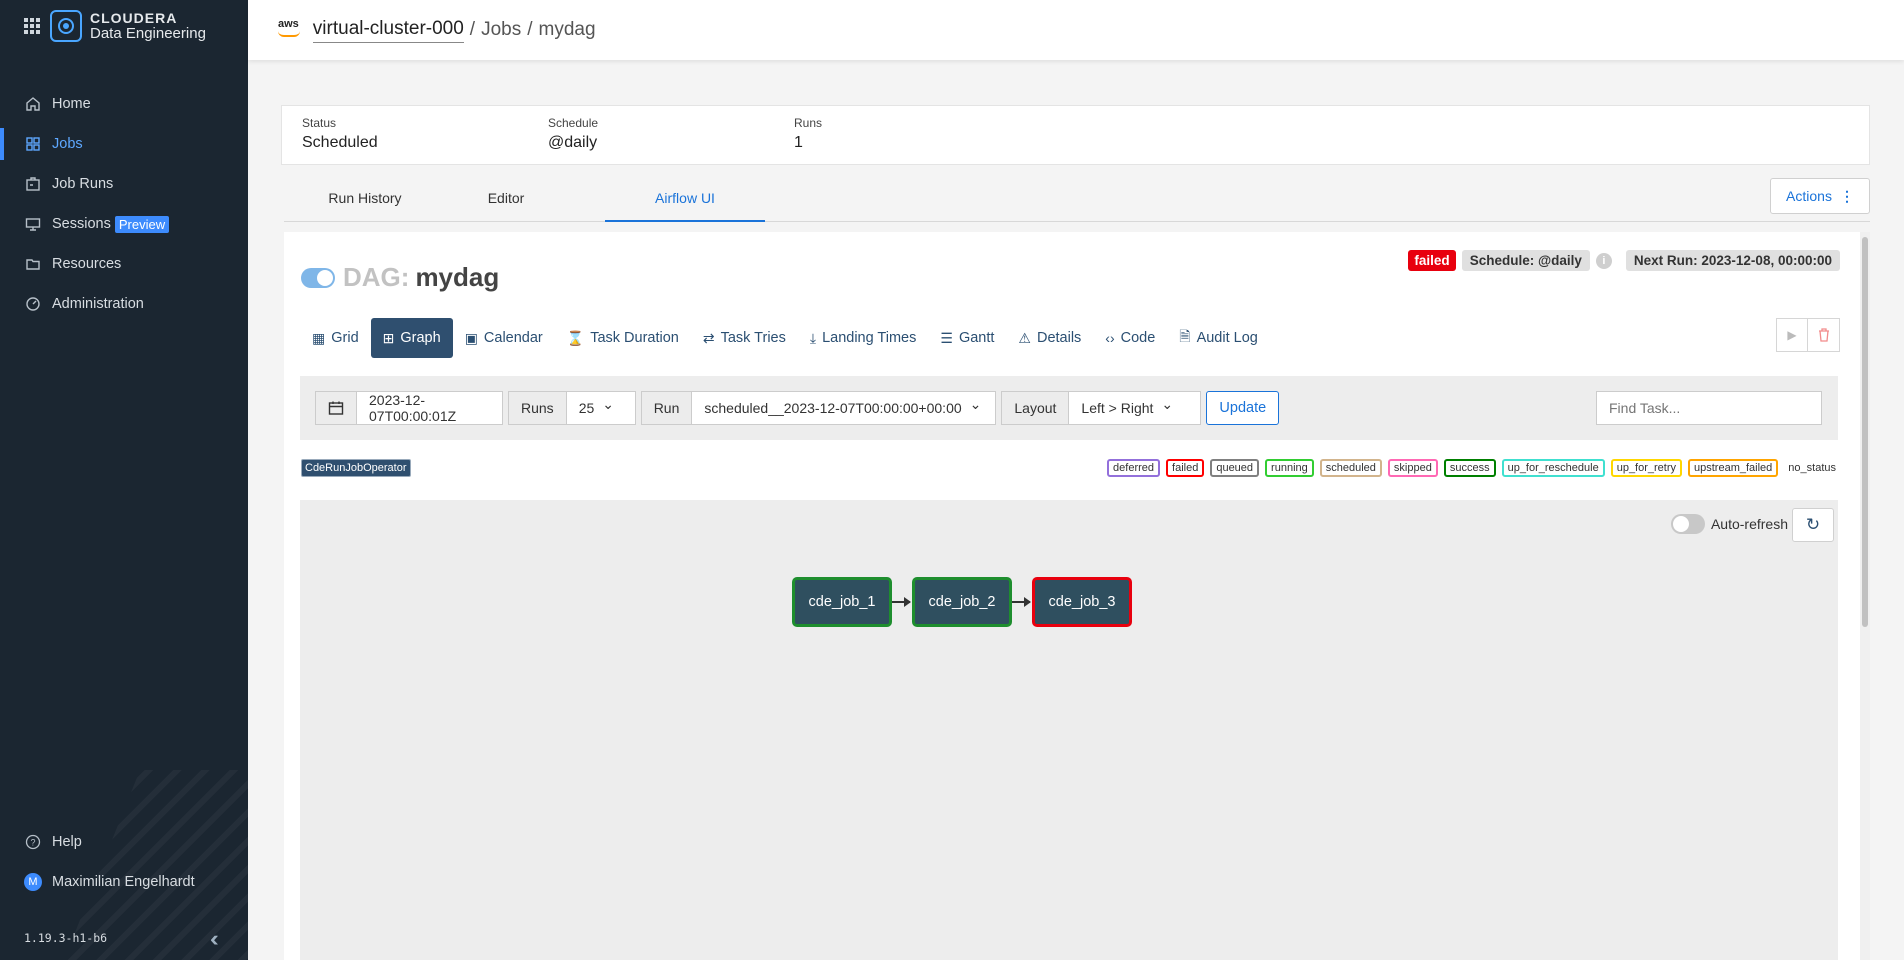  Describe the element at coordinates (1687, 524) in the screenshot. I see `auto-refresh-toggle` at that location.